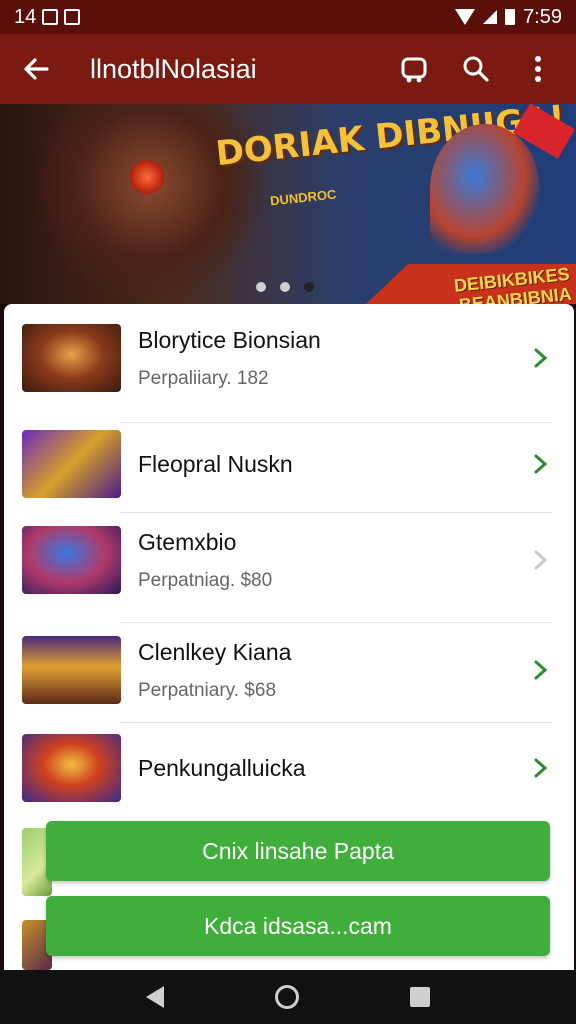  I want to click on status-right: 7:59, so click(508, 17).